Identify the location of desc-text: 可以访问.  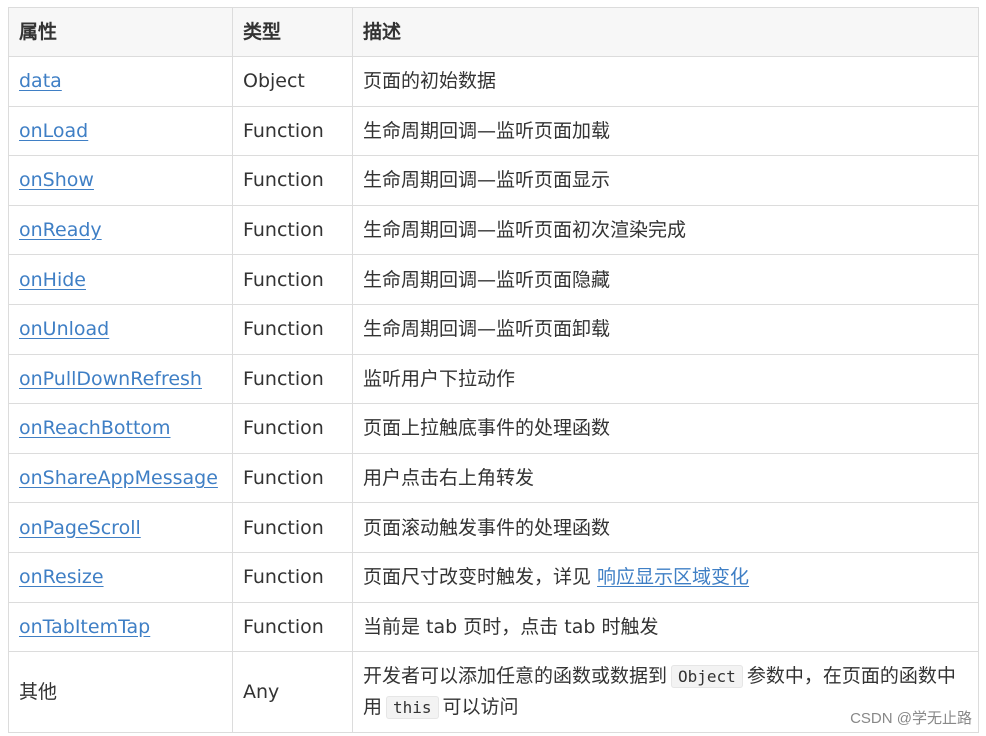
(480, 707).